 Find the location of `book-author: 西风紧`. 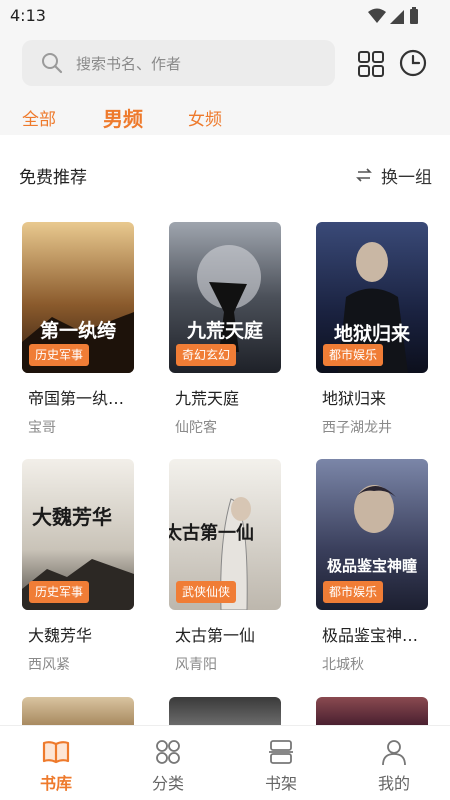

book-author: 西风紧 is located at coordinates (49, 665).